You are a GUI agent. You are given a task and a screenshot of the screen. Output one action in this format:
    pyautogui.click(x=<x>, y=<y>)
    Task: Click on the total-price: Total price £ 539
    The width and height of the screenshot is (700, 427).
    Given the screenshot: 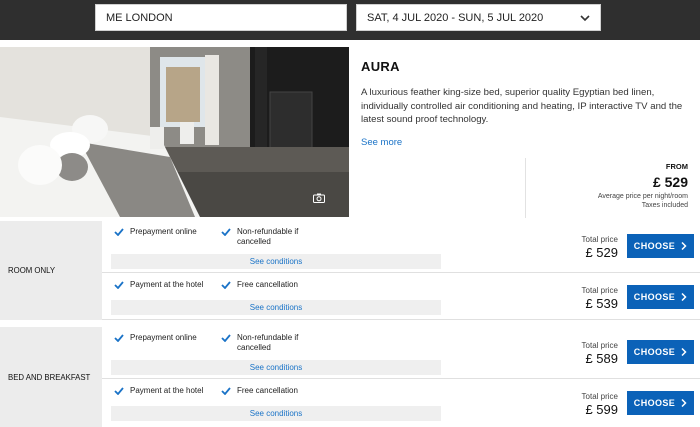 What is the action you would take?
    pyautogui.click(x=600, y=298)
    